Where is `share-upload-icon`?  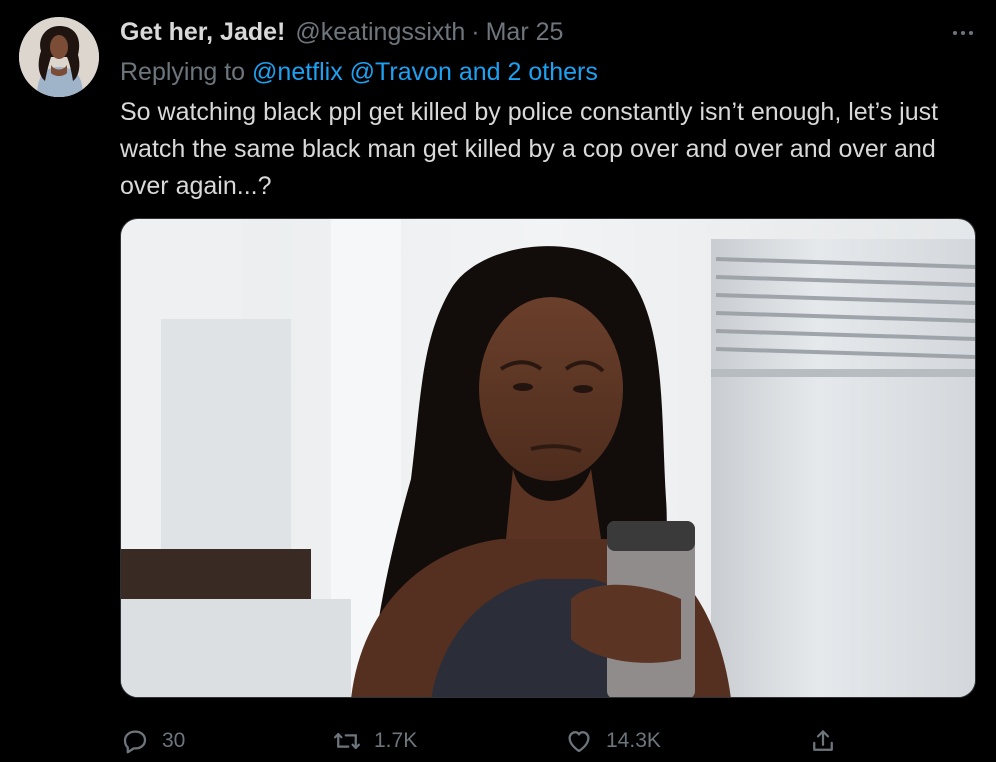 share-upload-icon is located at coordinates (823, 740).